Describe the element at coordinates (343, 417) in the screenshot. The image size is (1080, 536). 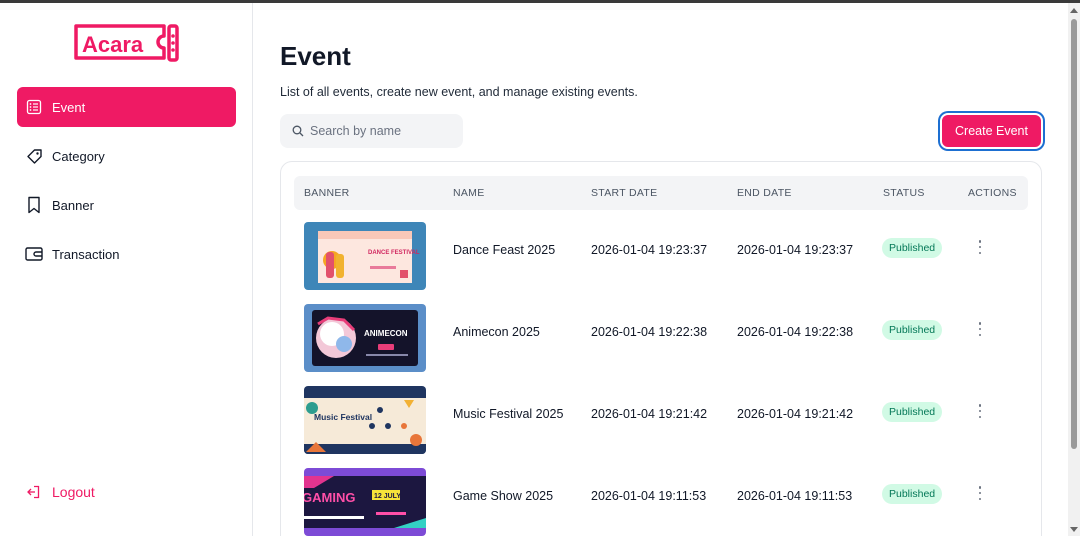
I see `banner-text: Music Festival` at that location.